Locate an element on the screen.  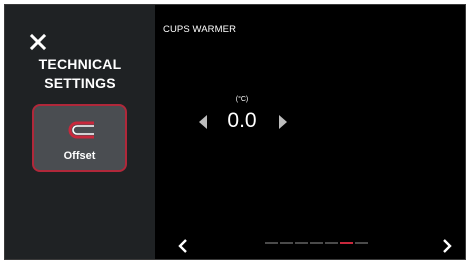
sidebar-title-line1: TECHNICAL is located at coordinates (80, 64).